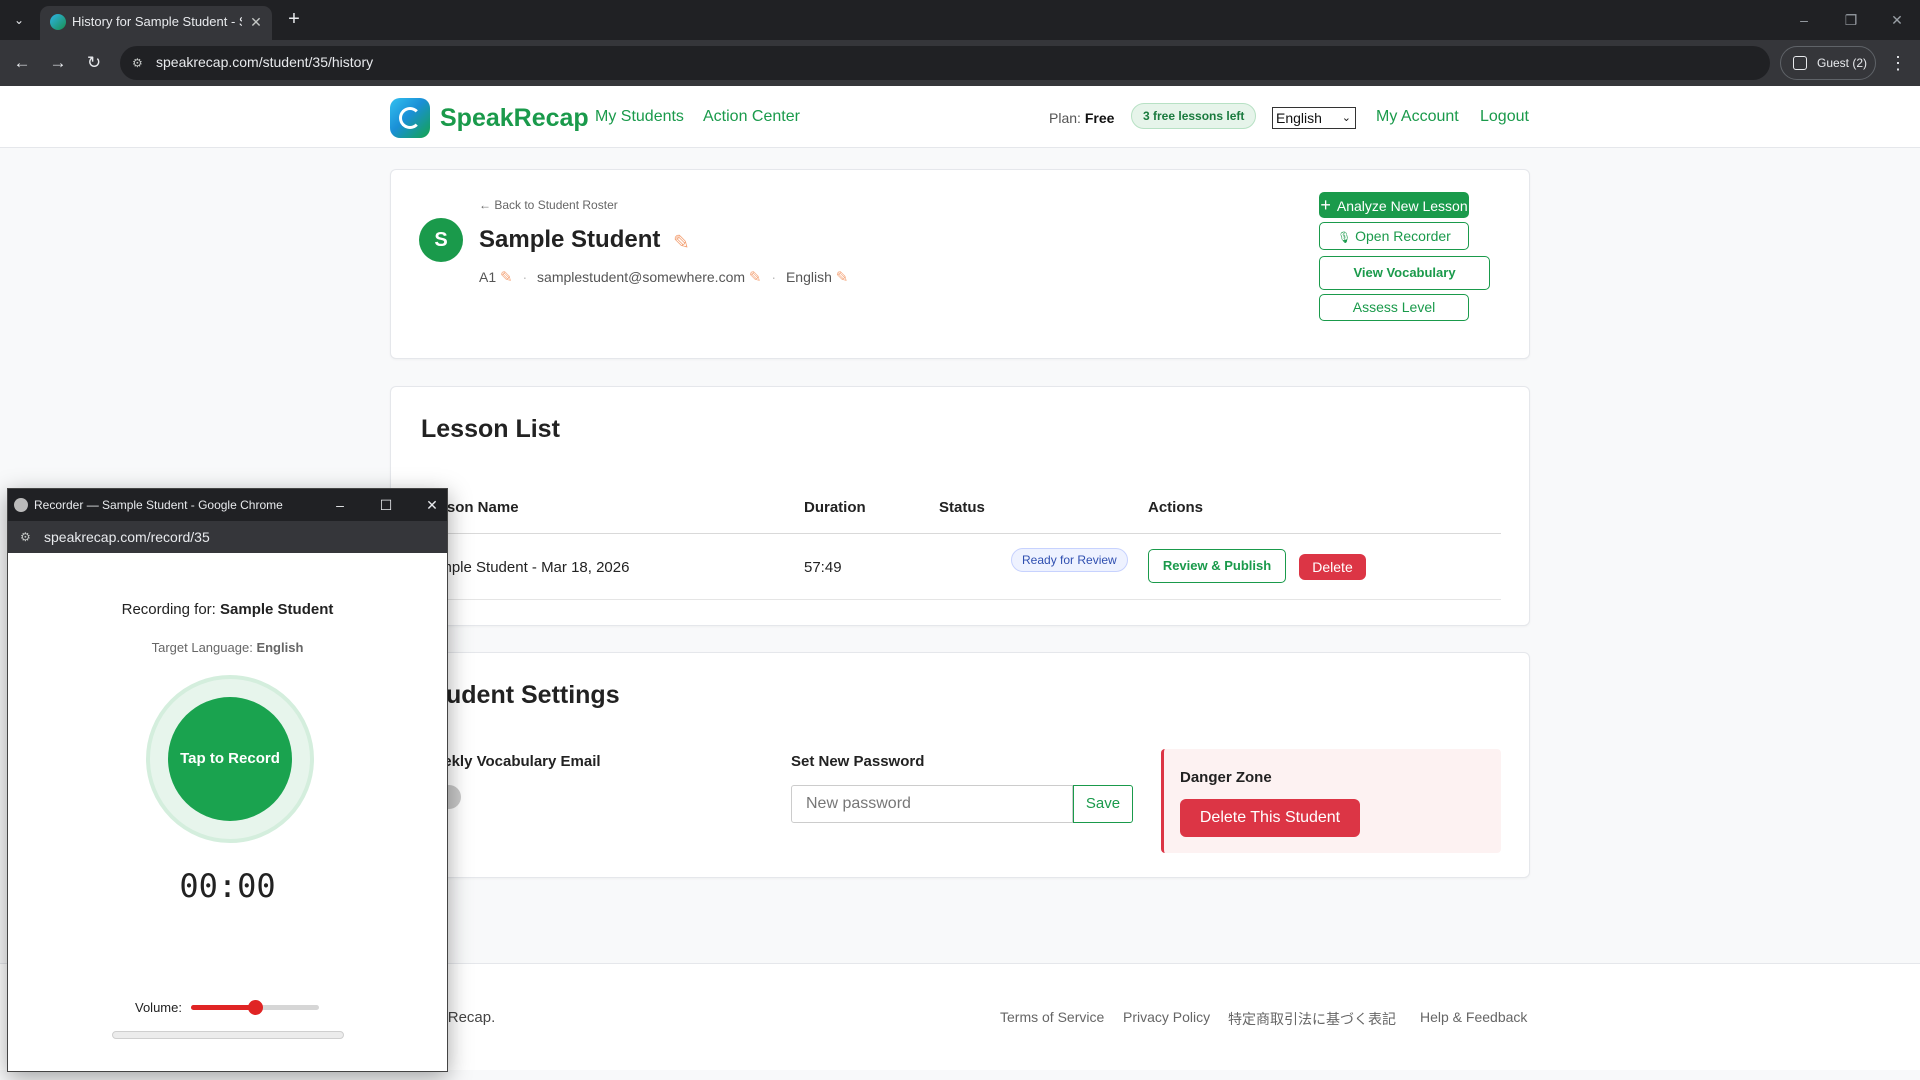 Image resolution: width=1920 pixels, height=1080 pixels. What do you see at coordinates (858, 761) in the screenshot?
I see `set-password-label: Set New Password` at bounding box center [858, 761].